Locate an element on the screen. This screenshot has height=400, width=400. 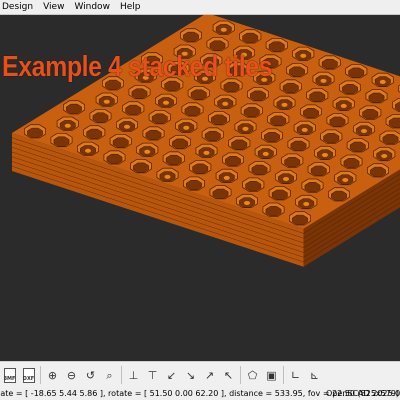
menu-design: Design is located at coordinates (19, 7).